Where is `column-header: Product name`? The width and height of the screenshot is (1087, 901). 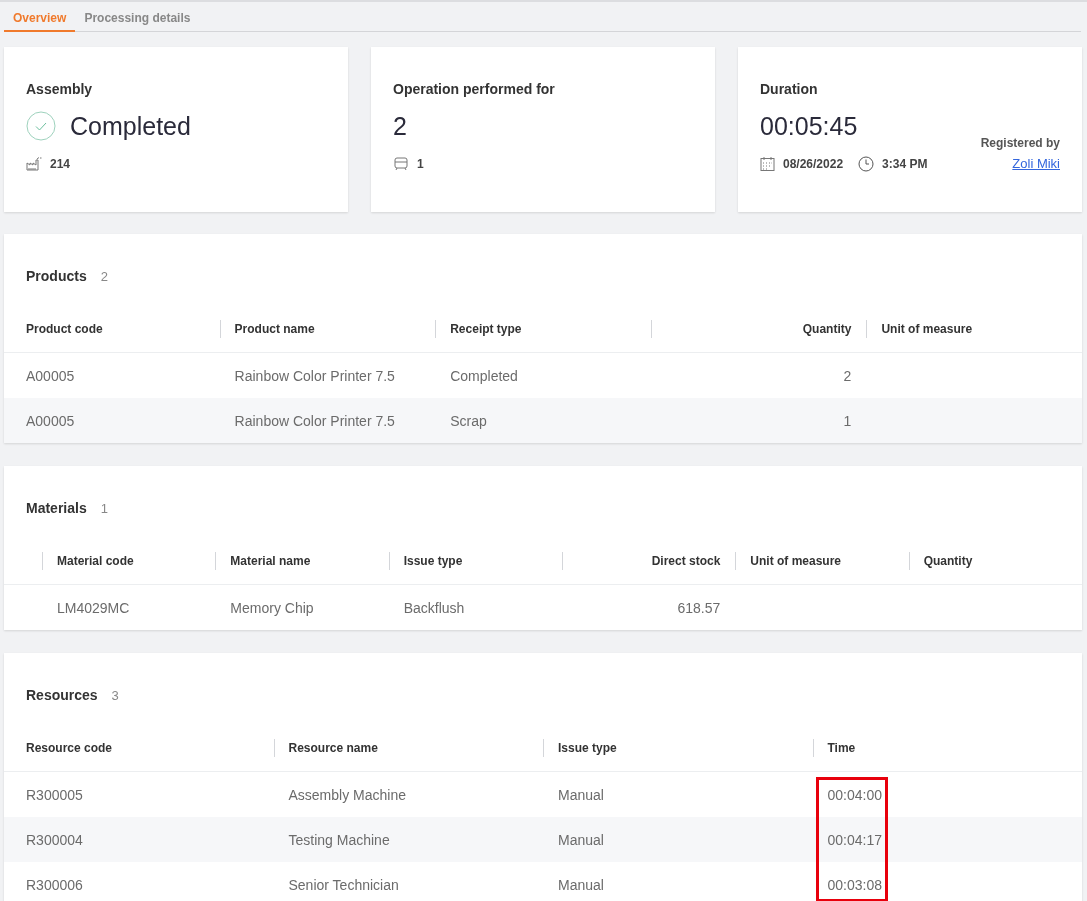 column-header: Product name is located at coordinates (274, 329).